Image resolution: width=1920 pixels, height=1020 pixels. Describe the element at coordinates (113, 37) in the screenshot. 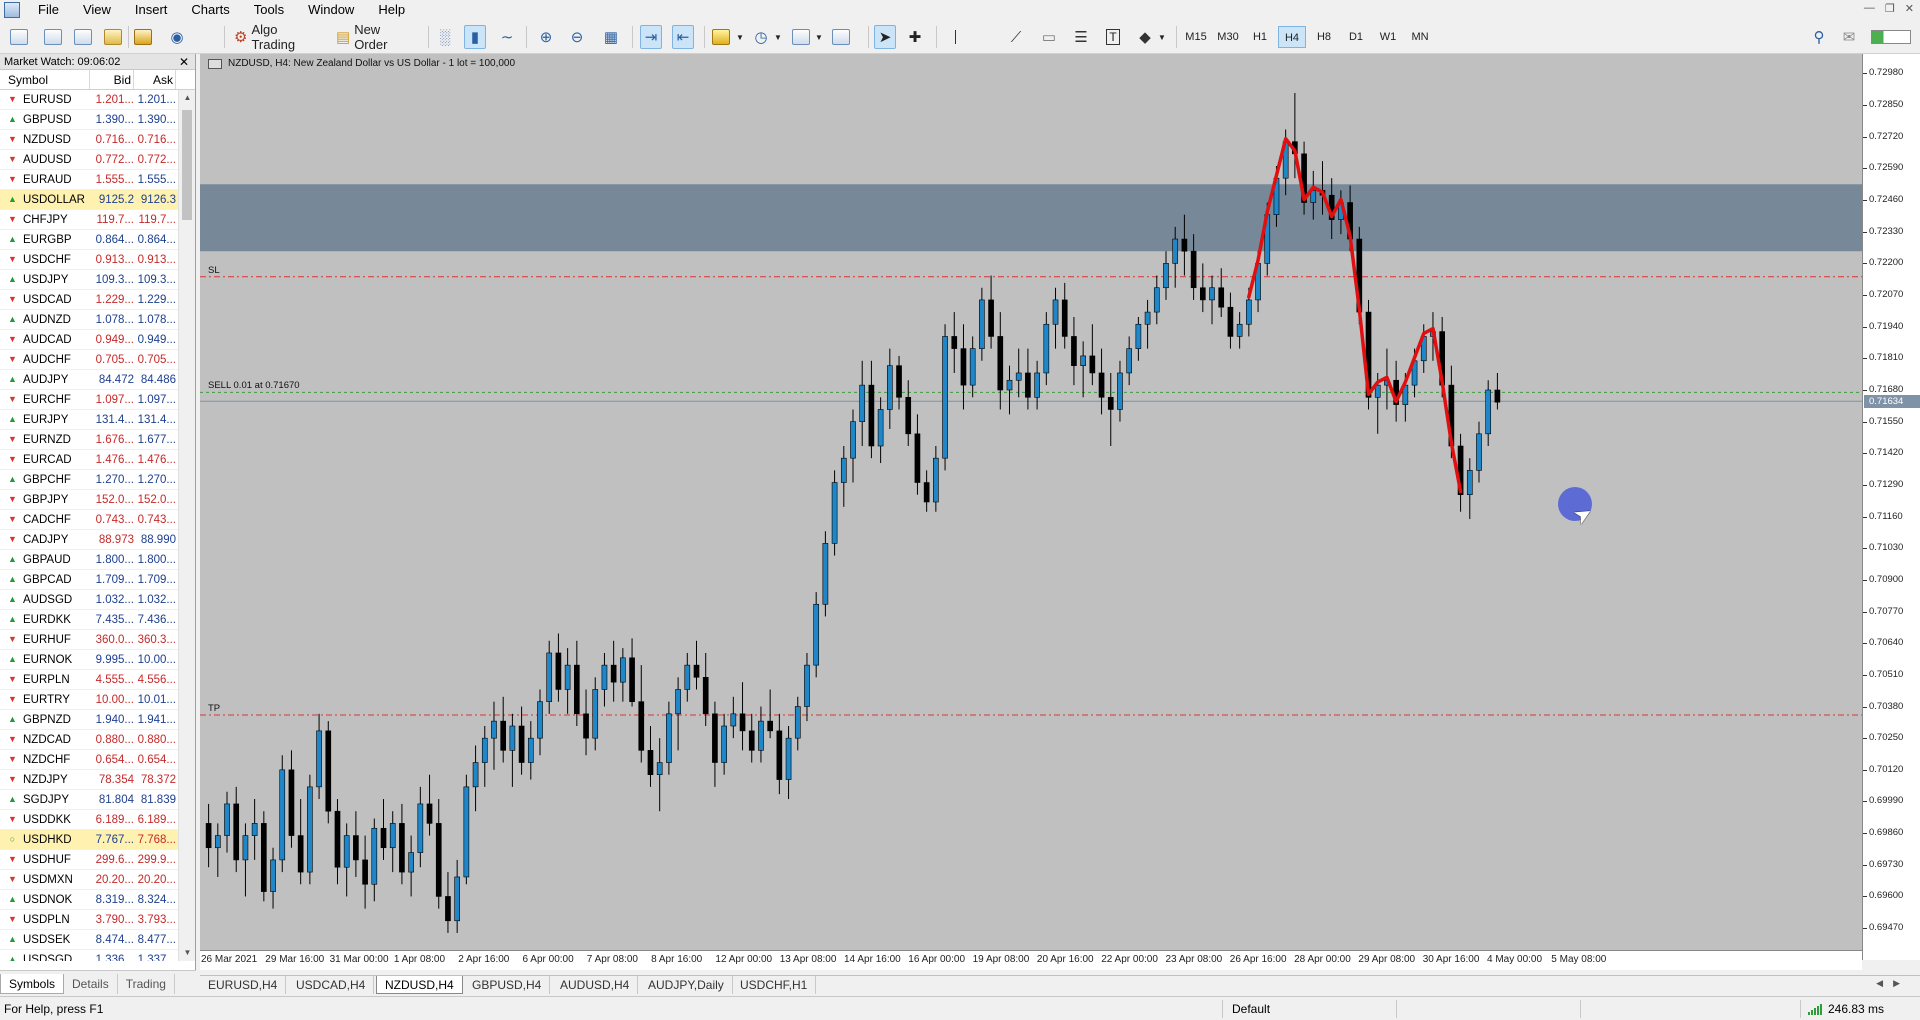

I see `navigator-icon` at that location.